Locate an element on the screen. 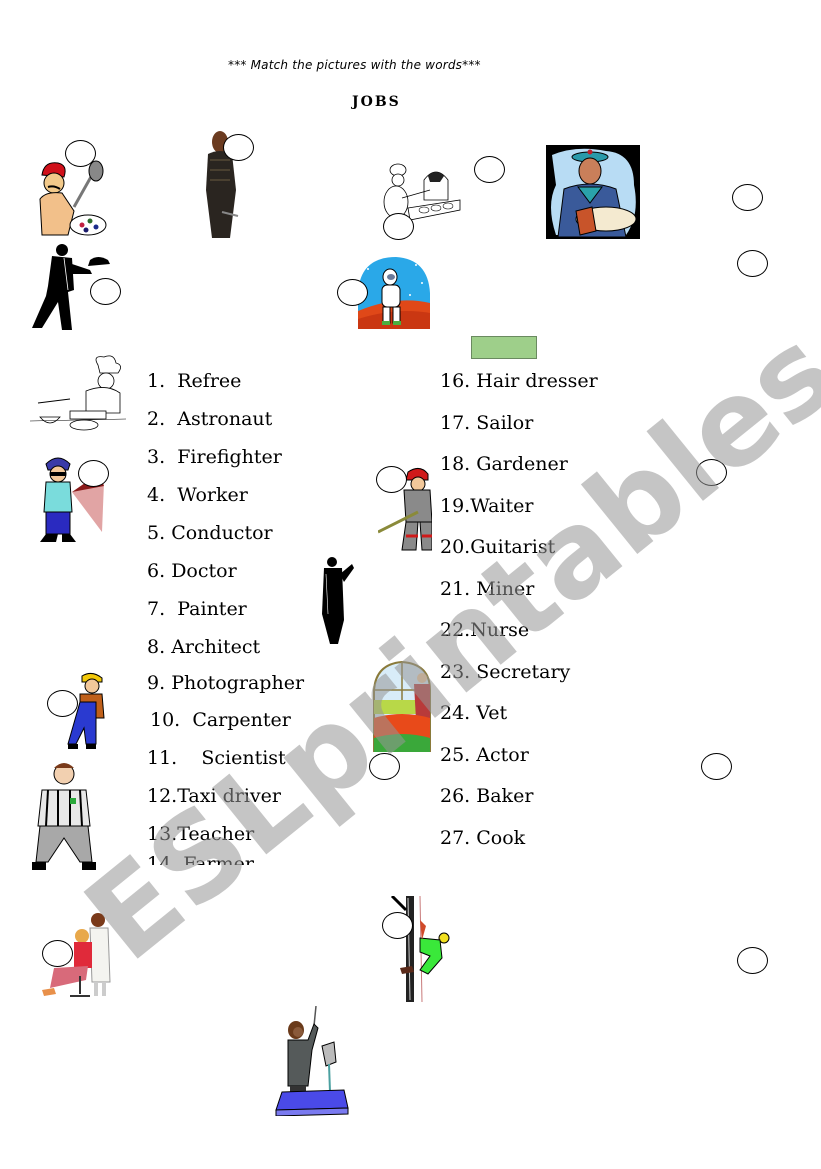 The height and width of the screenshot is (1169, 821). list-item: 18. Gardener is located at coordinates (504, 464).